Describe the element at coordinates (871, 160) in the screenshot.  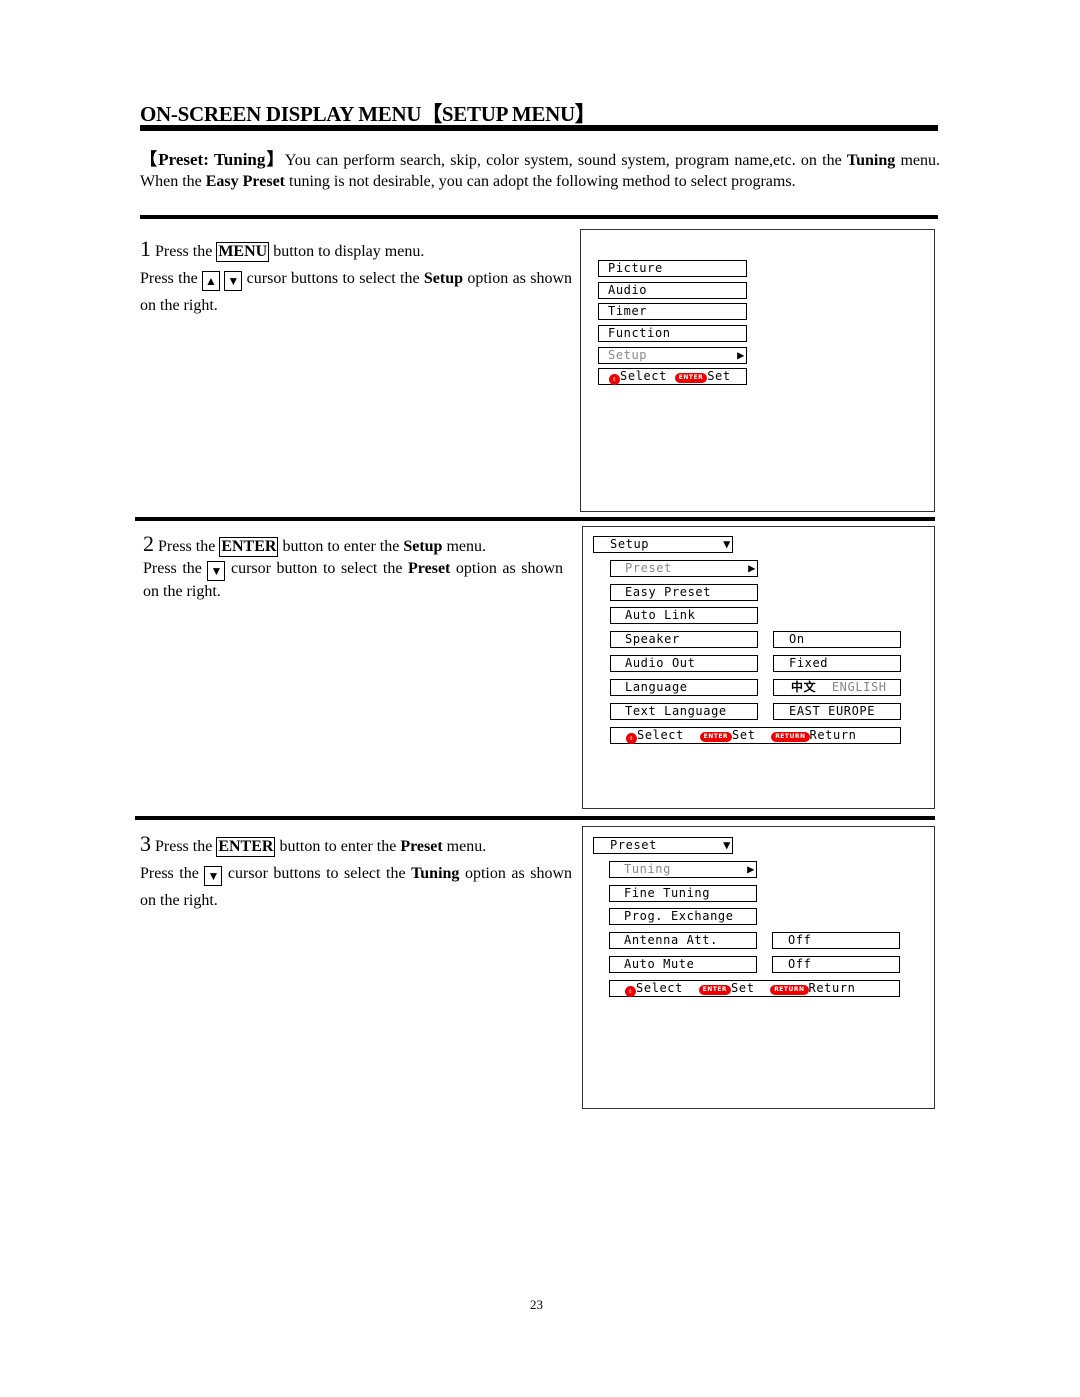
I see `intro-bold-tuning: Tuning` at that location.